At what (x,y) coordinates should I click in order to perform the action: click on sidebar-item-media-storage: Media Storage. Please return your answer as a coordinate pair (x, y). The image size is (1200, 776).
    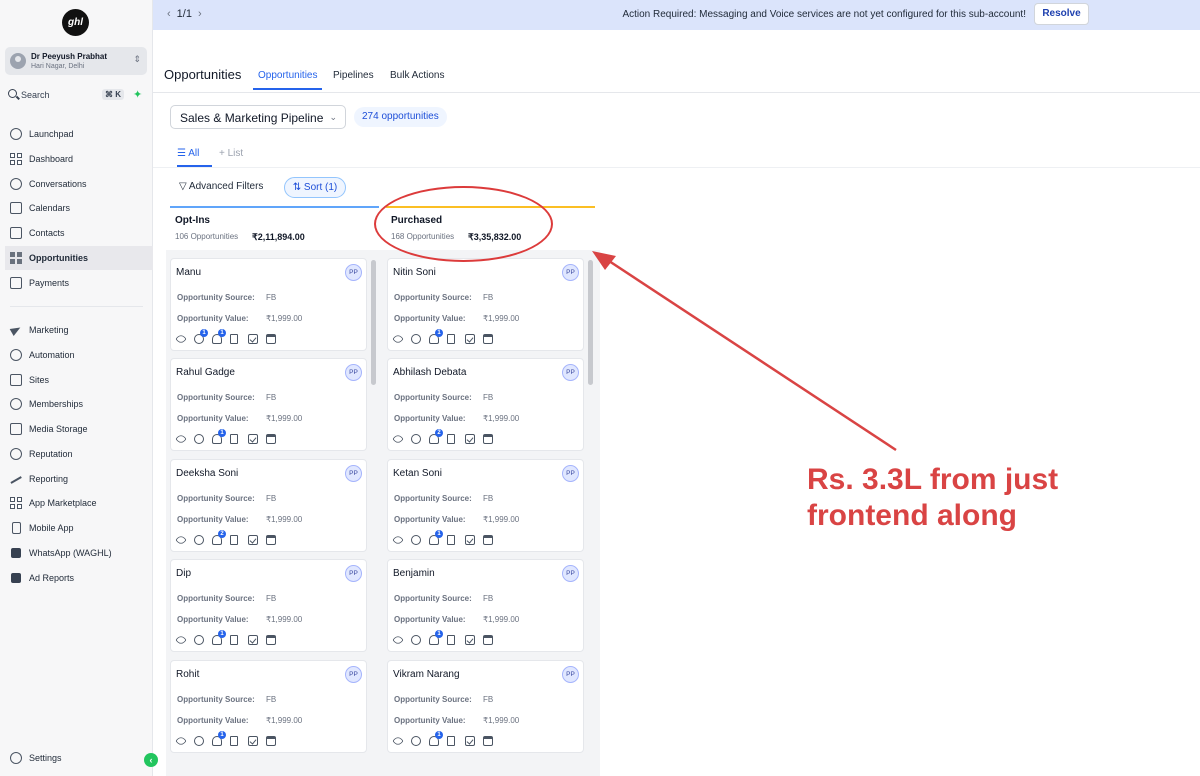
    Looking at the image, I should click on (79, 429).